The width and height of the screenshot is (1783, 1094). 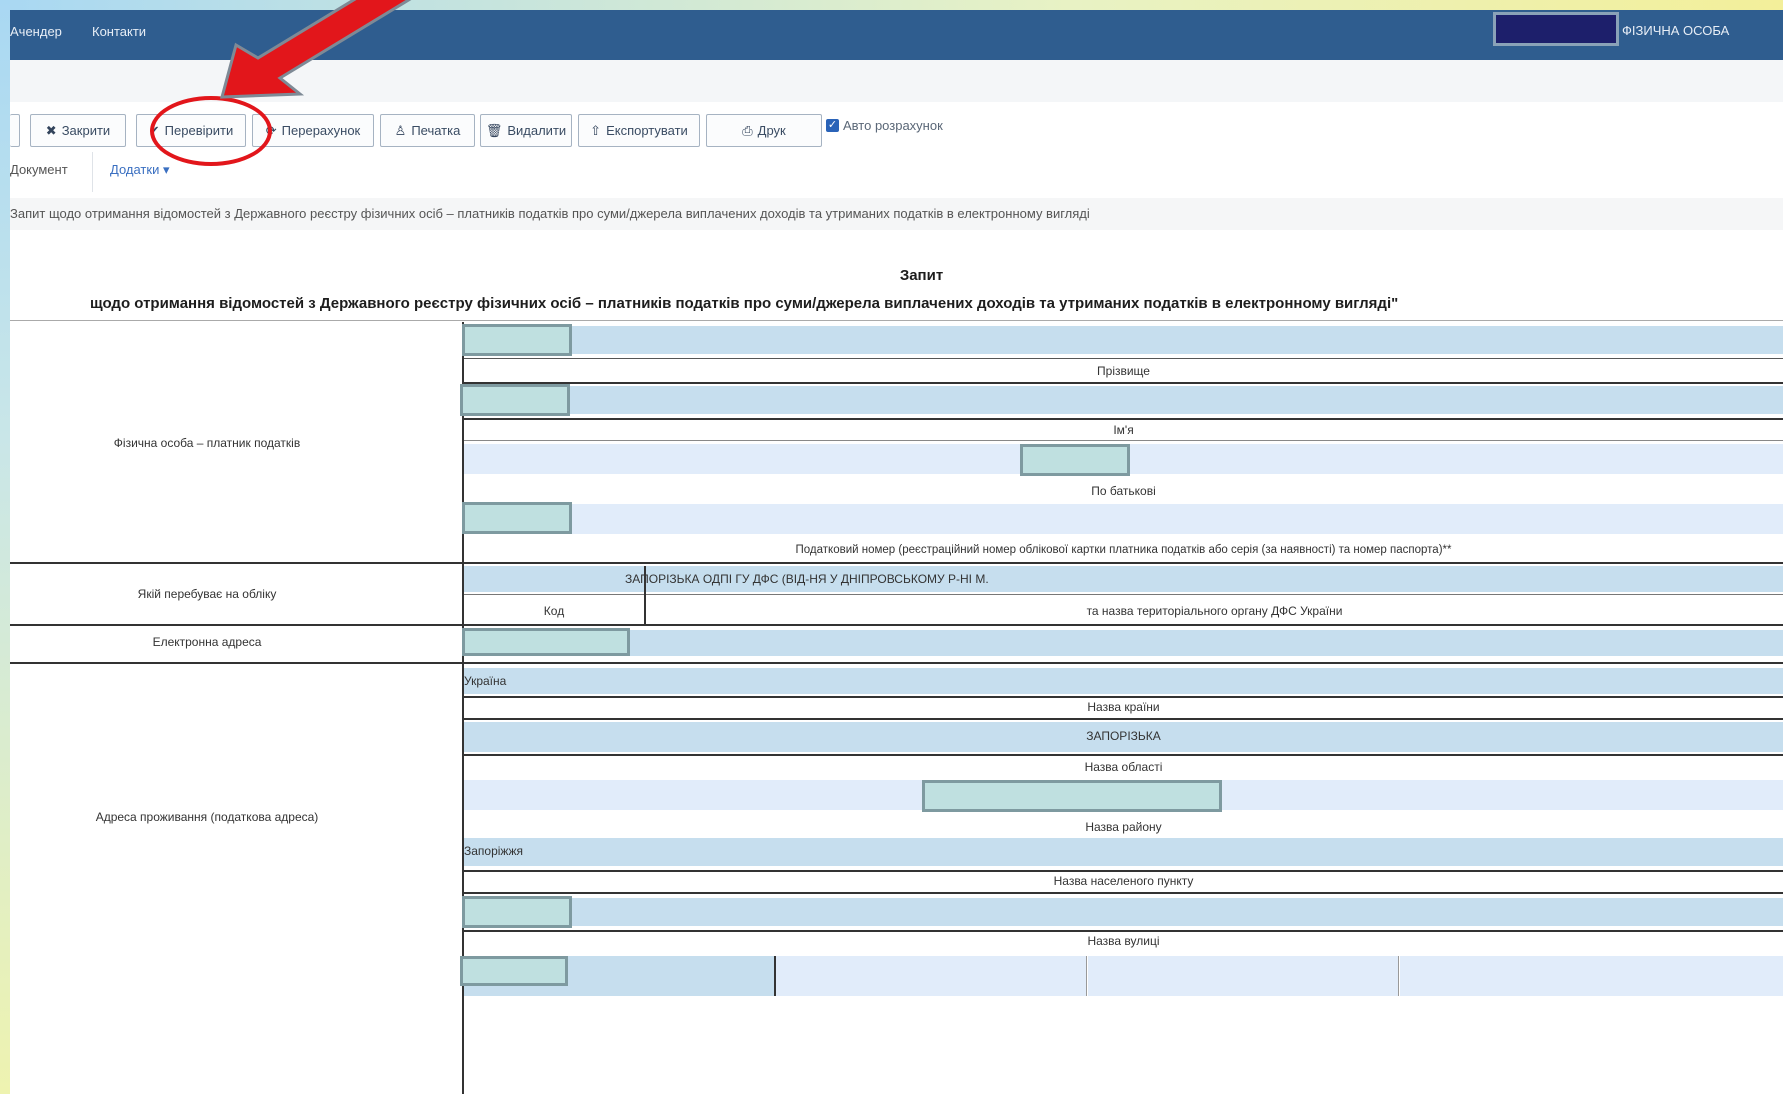 I want to click on red-arrow-icon, so click(x=316, y=49).